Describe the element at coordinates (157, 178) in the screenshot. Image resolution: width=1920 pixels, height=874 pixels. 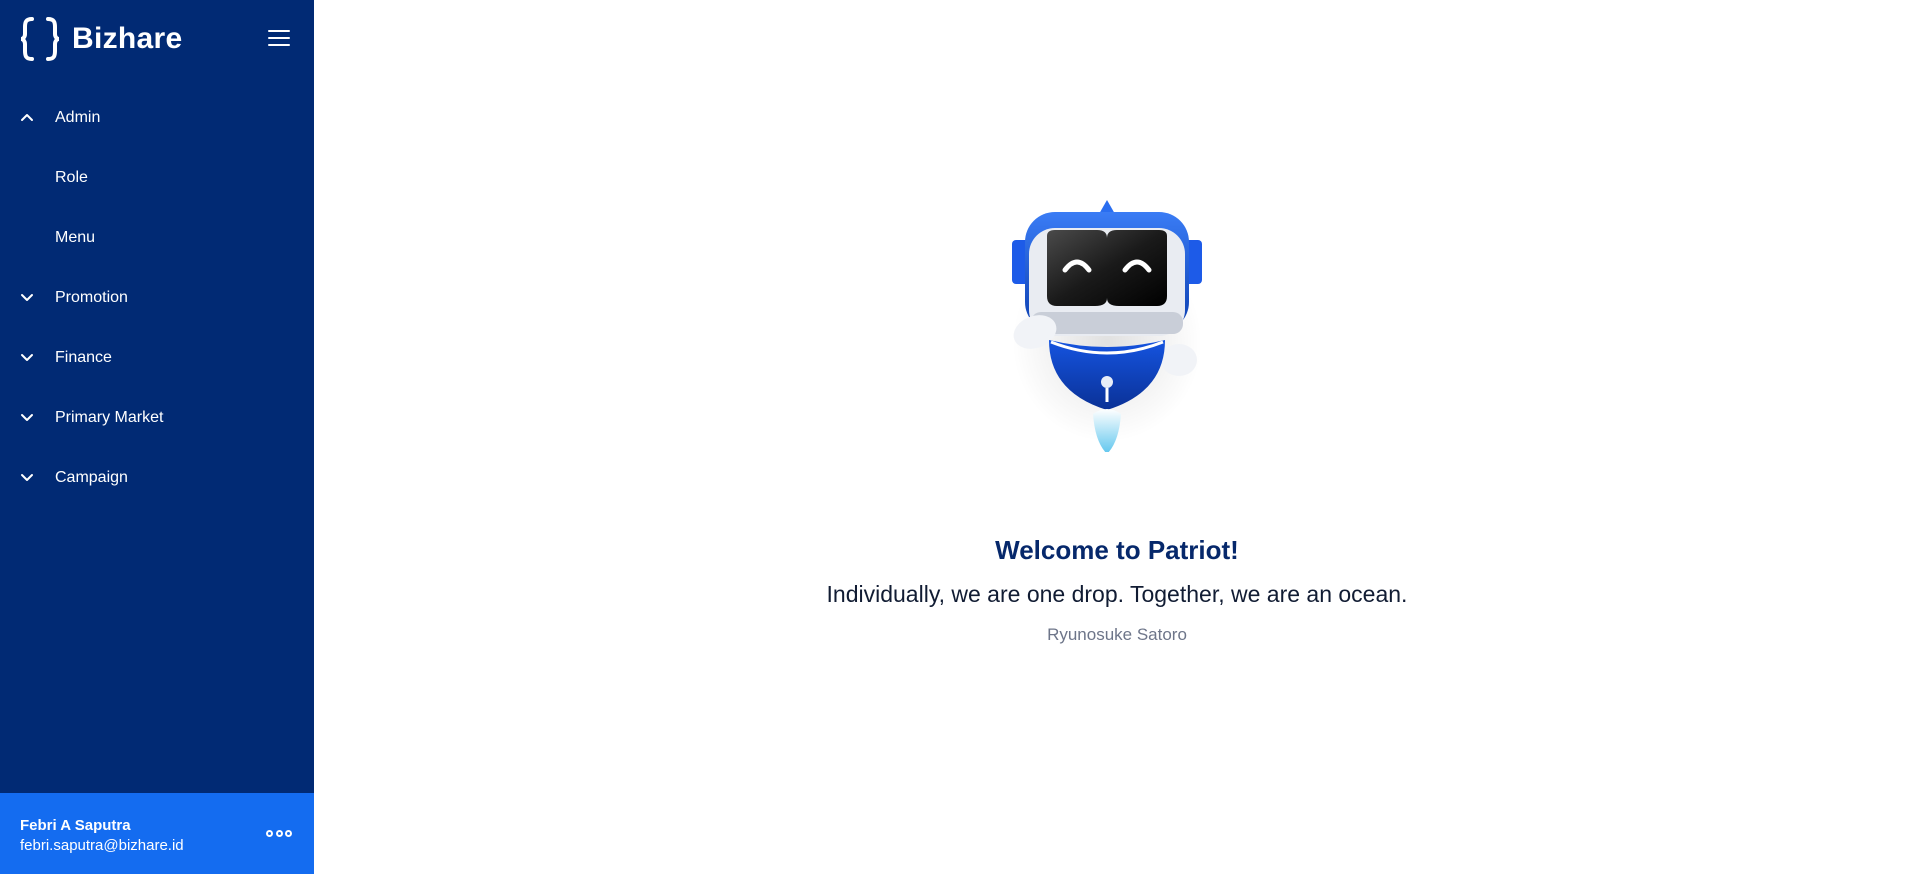
I see `sidebar-item-role: Role` at that location.